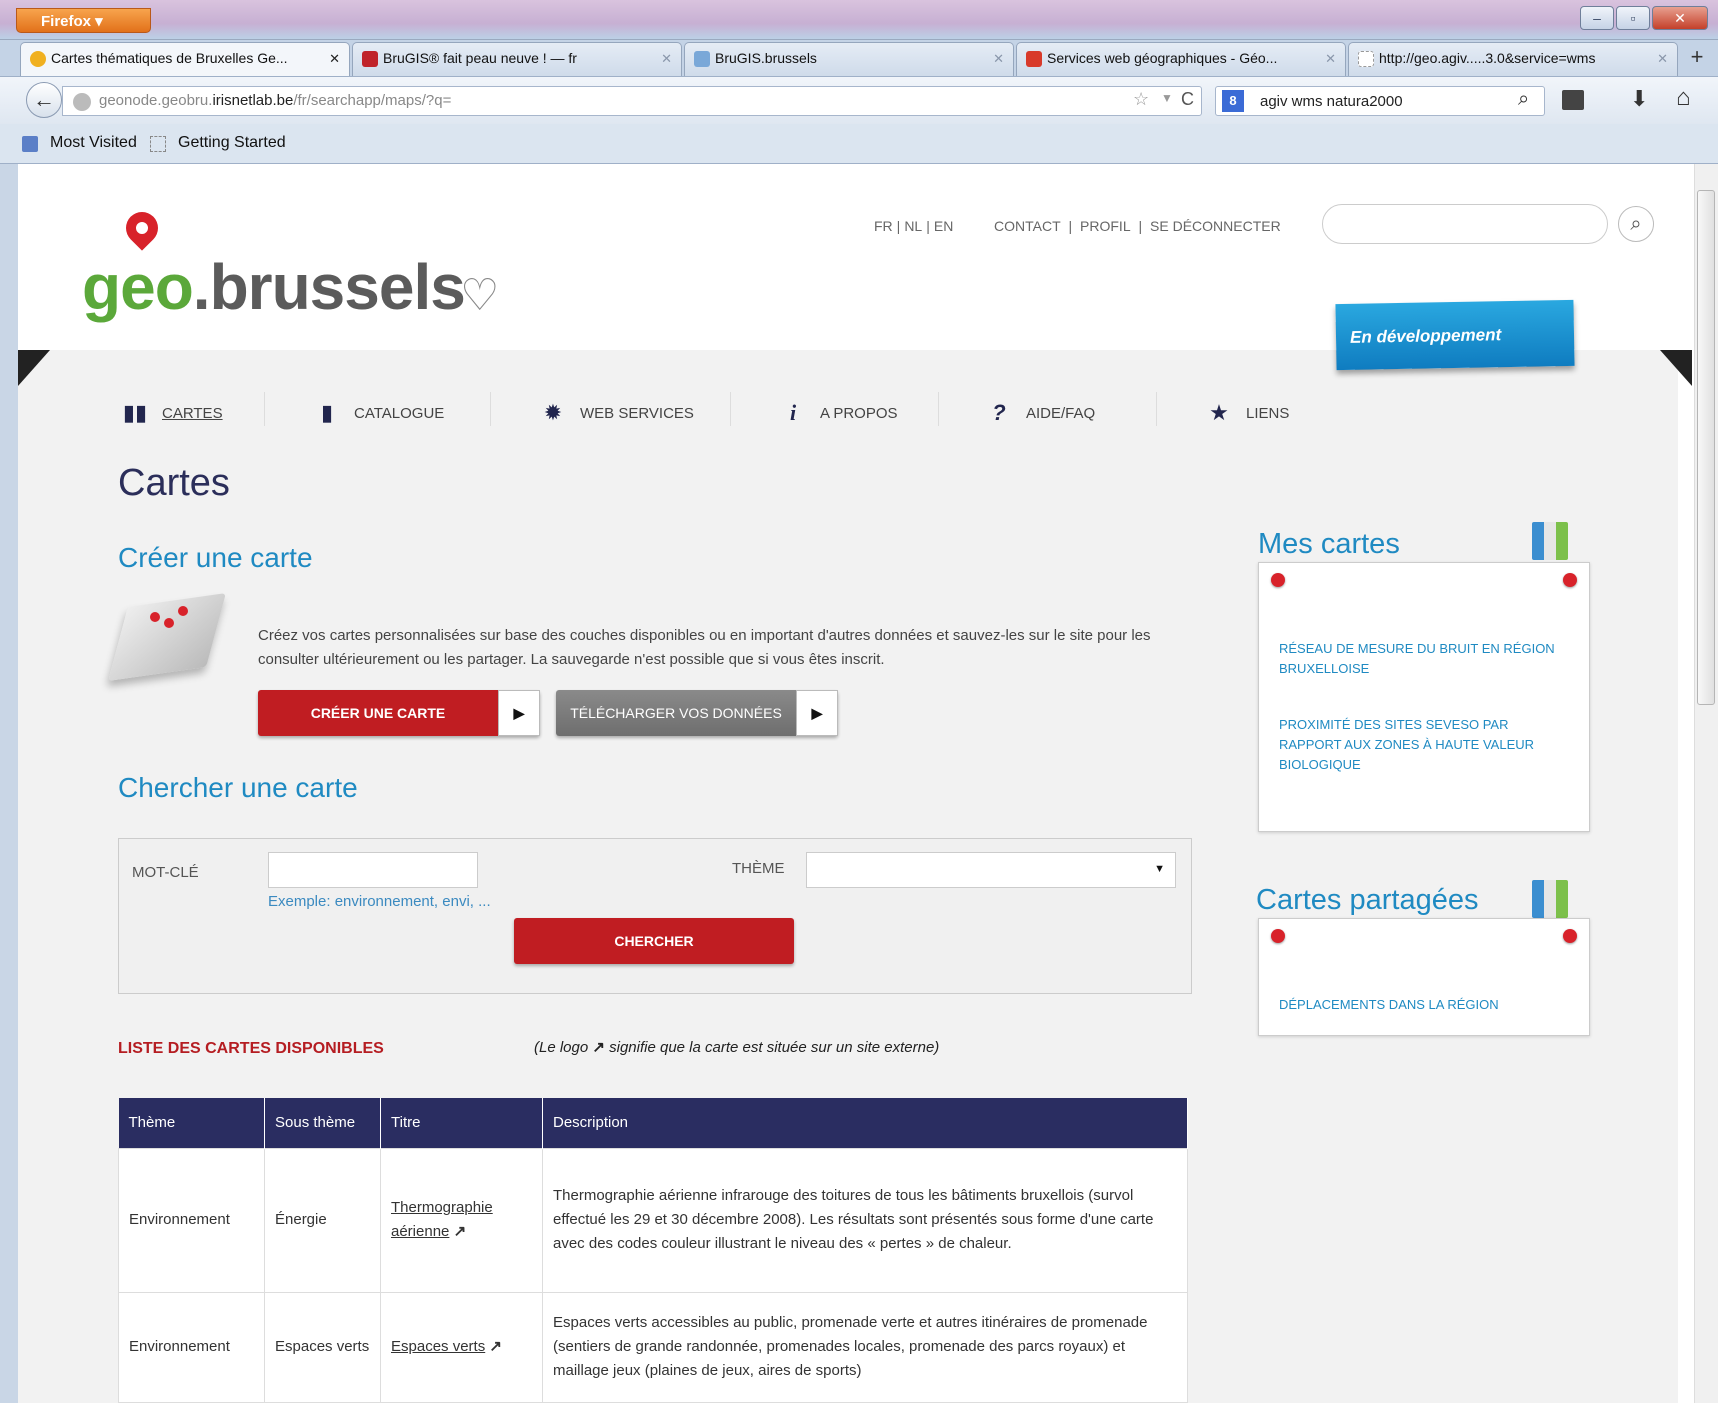  I want to click on tab-brugis-news: BruGIS® fait peau neuve ! — fr ✕, so click(517, 59).